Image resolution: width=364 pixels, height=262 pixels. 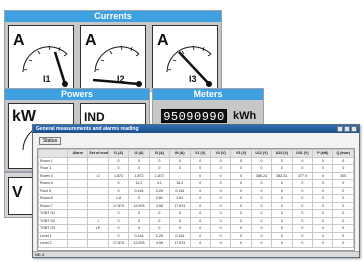 What do you see at coordinates (53, 153) in the screenshot?
I see `column-header` at bounding box center [53, 153].